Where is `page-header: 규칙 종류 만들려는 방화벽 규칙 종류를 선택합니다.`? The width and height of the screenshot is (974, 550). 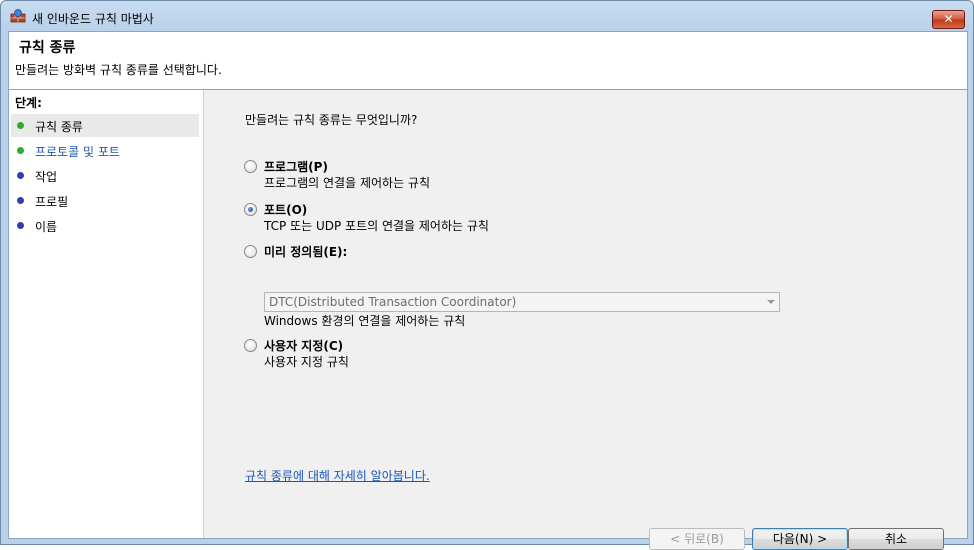
page-header: 규칙 종류 만들려는 방화벽 규칙 종류를 선택합니다. is located at coordinates (488, 61).